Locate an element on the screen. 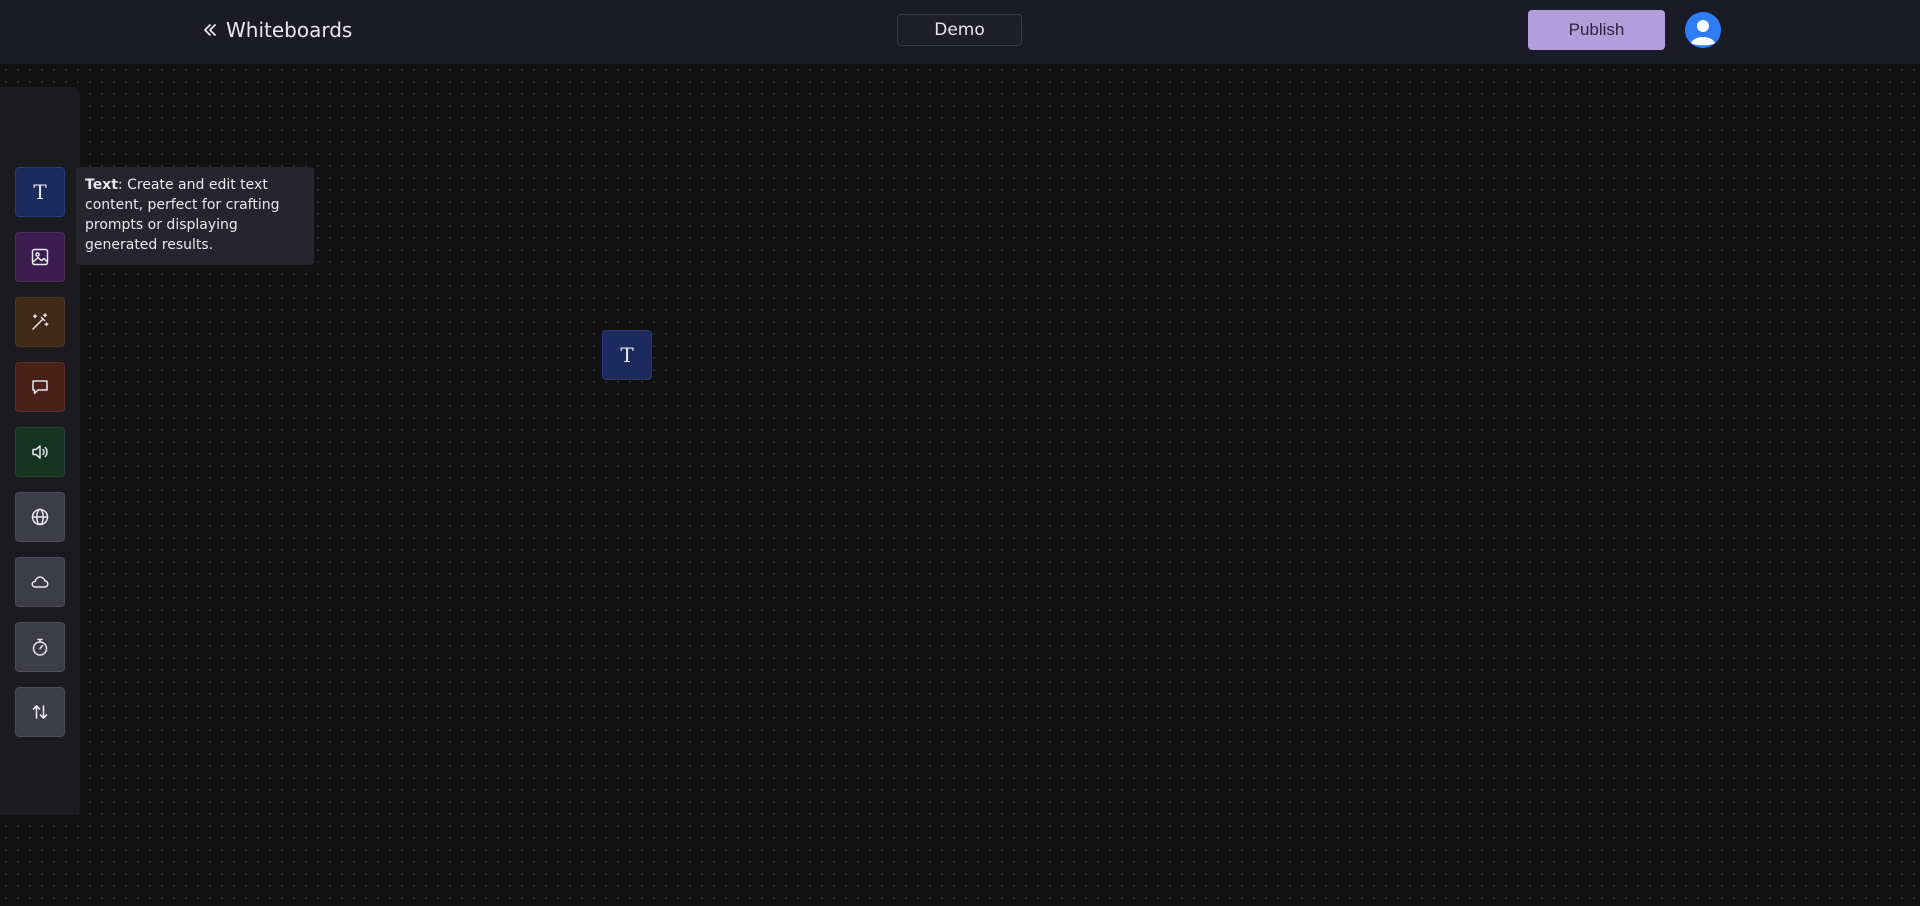  magic-wand-icon is located at coordinates (40, 321).